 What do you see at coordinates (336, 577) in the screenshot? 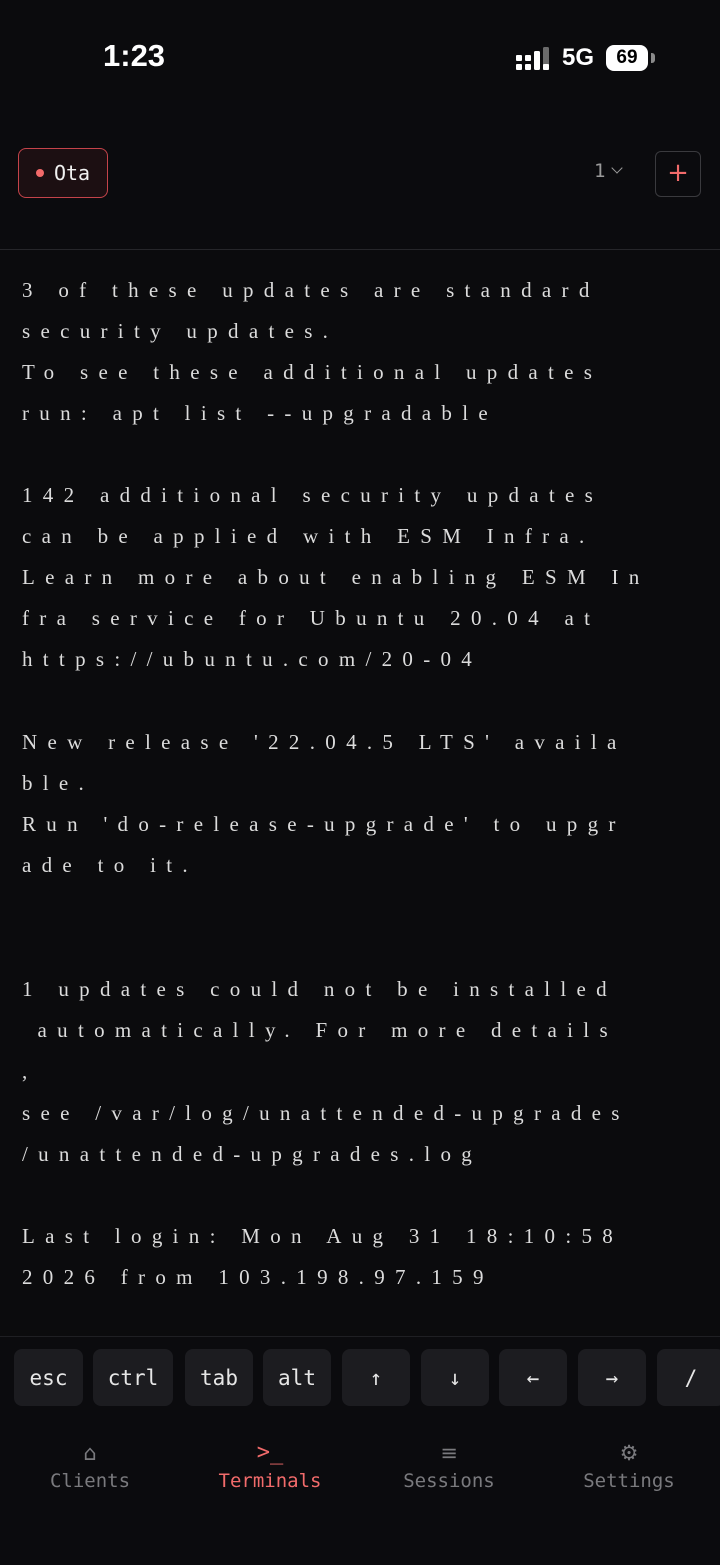
I see `terminal-line: Learn more about enabling ESM In` at bounding box center [336, 577].